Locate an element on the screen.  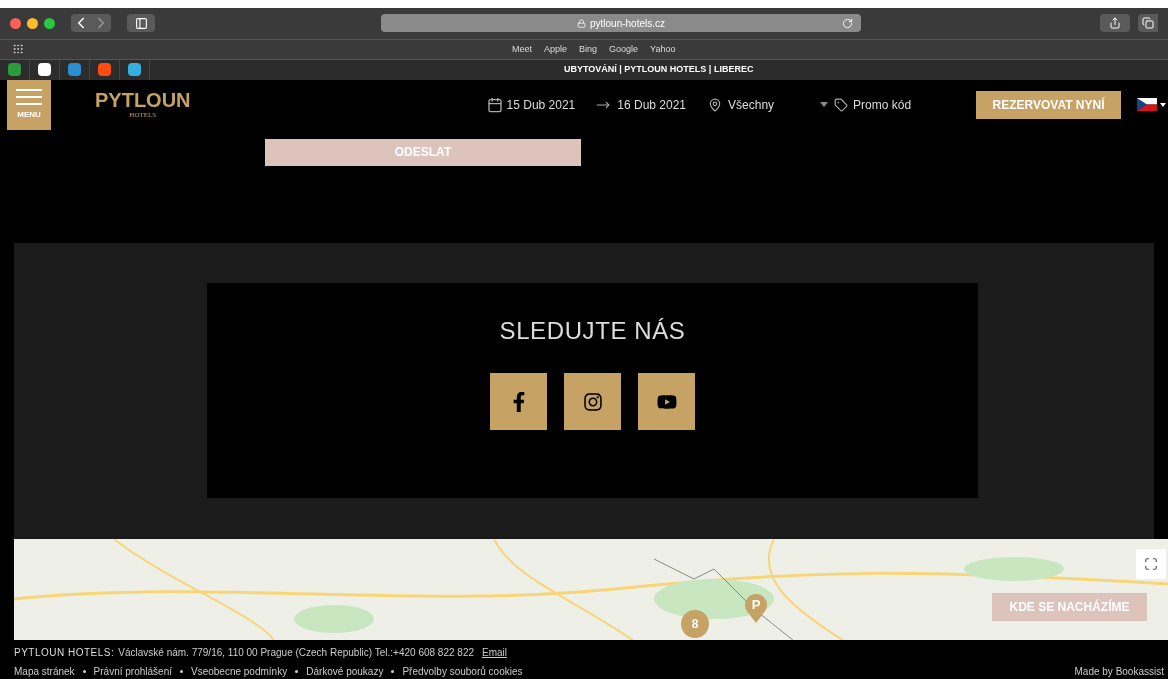
sidebar-icon is located at coordinates (141, 23).